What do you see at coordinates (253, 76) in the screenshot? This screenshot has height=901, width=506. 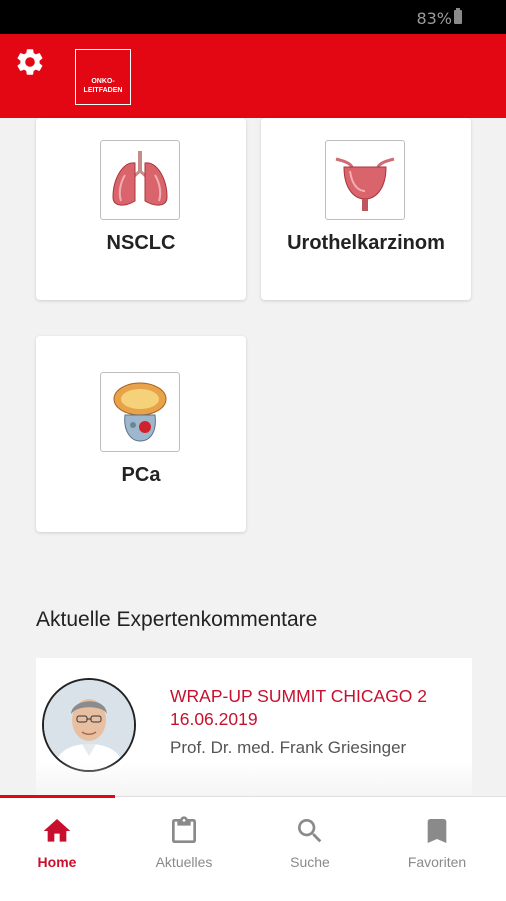 I see `app-header: ONKO- LEITFADEN` at bounding box center [253, 76].